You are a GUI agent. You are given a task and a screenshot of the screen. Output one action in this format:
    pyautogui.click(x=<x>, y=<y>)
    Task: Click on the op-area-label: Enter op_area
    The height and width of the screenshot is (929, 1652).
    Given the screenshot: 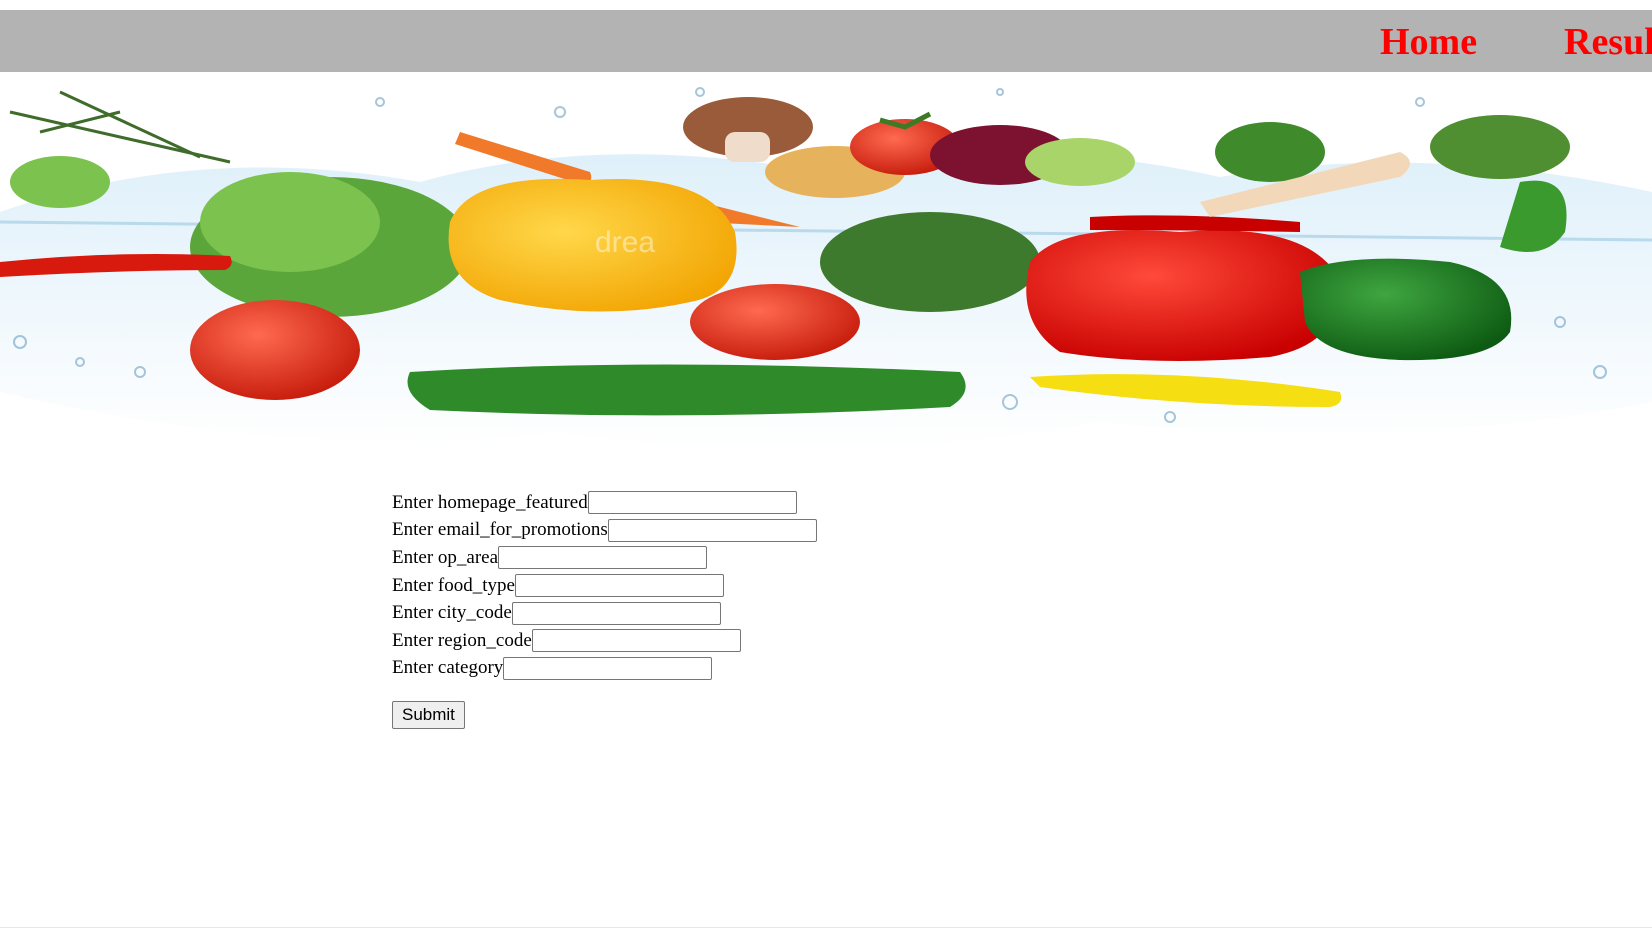 What is the action you would take?
    pyautogui.click(x=445, y=557)
    